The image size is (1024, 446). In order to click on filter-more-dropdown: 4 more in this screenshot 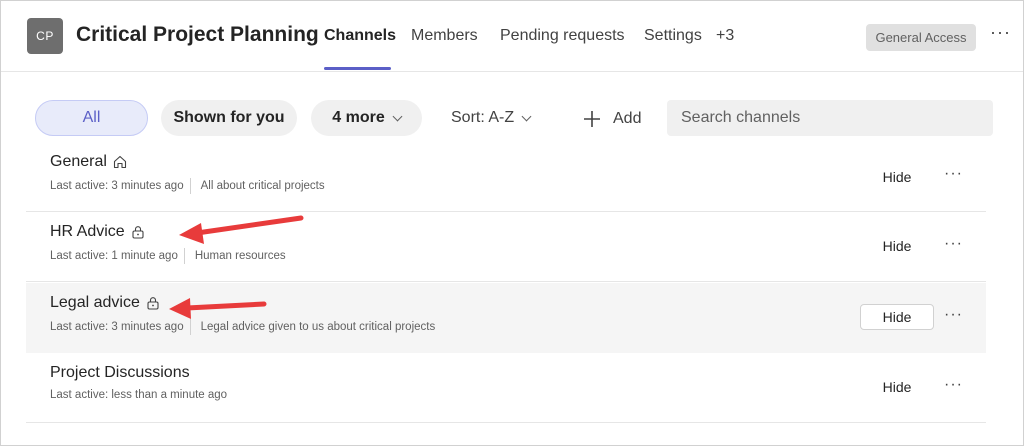, I will do `click(366, 118)`.